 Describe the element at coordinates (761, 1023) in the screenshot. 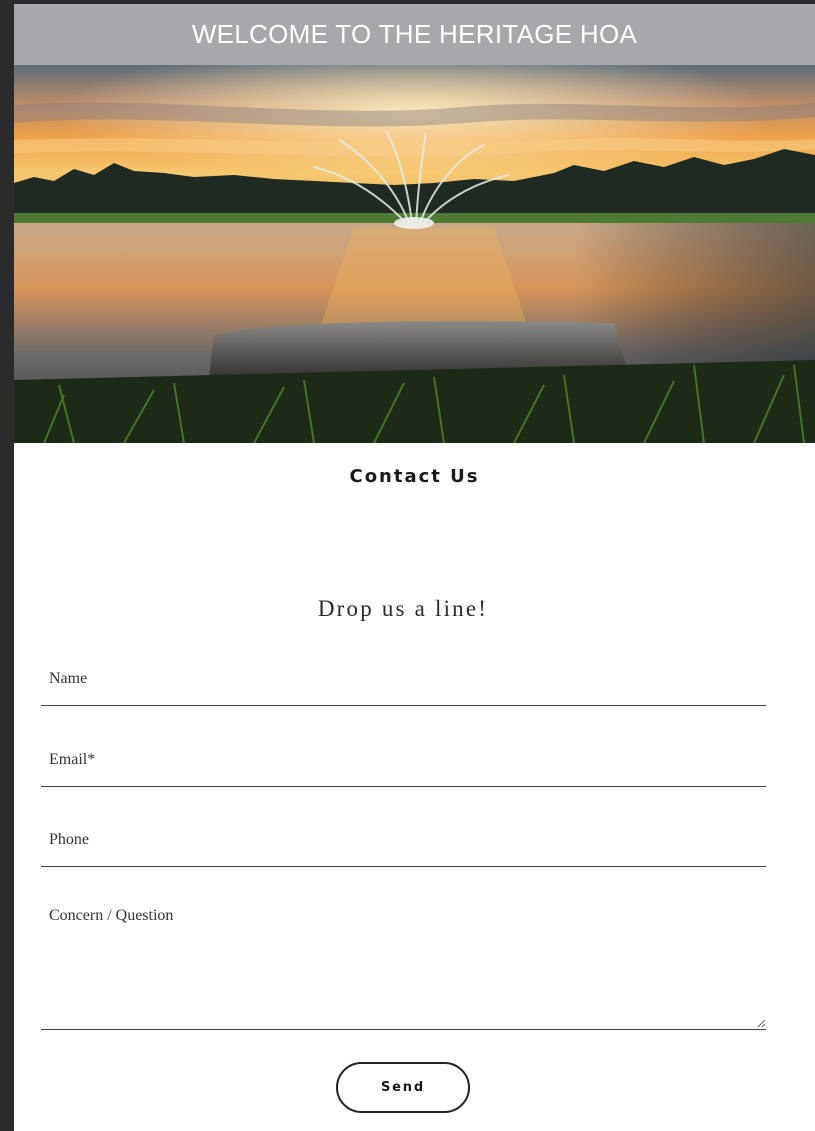

I see `resize-handle-icon` at that location.